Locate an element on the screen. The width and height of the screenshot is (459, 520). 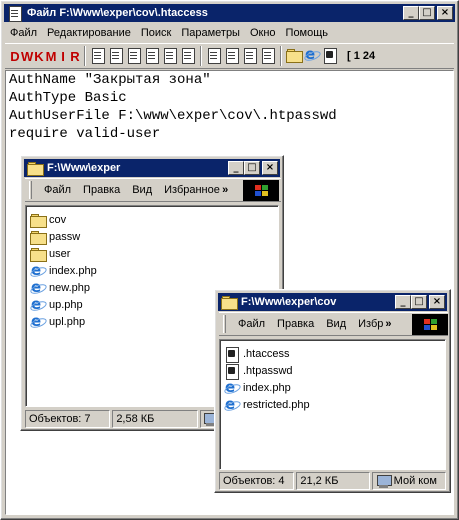
menu-edit: Редактирование is located at coordinates (89, 33).